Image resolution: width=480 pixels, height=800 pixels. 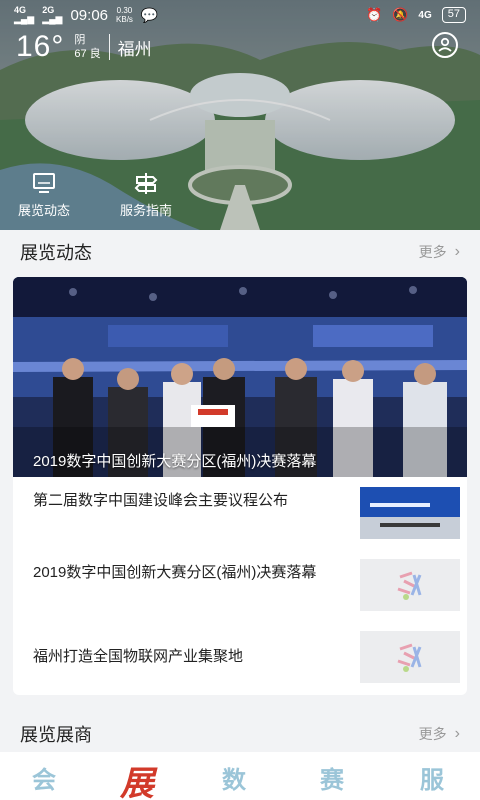 I want to click on bottom-tab-bar: 会 展 数 赛 服, so click(x=240, y=776).